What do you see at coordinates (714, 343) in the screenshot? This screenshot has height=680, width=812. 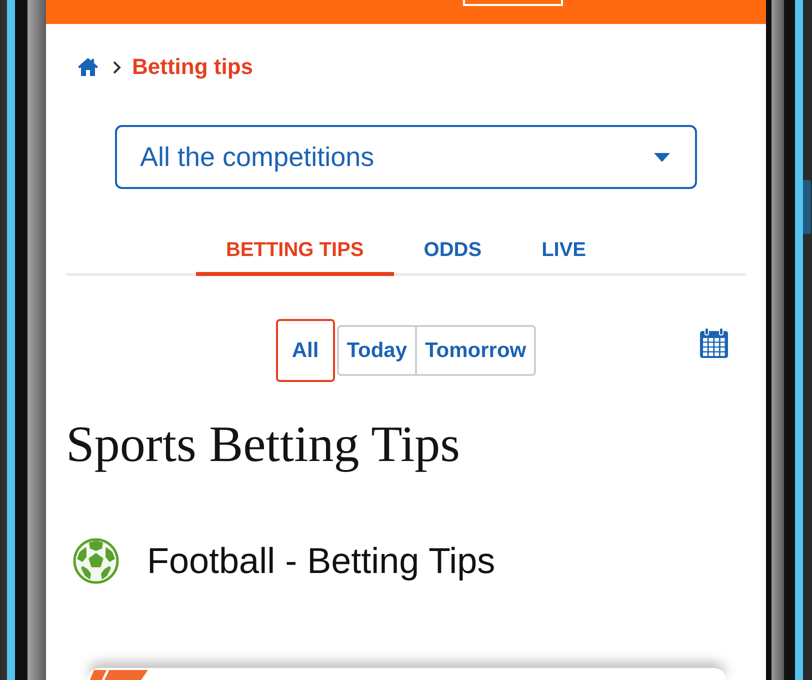 I see `calendar-icon` at bounding box center [714, 343].